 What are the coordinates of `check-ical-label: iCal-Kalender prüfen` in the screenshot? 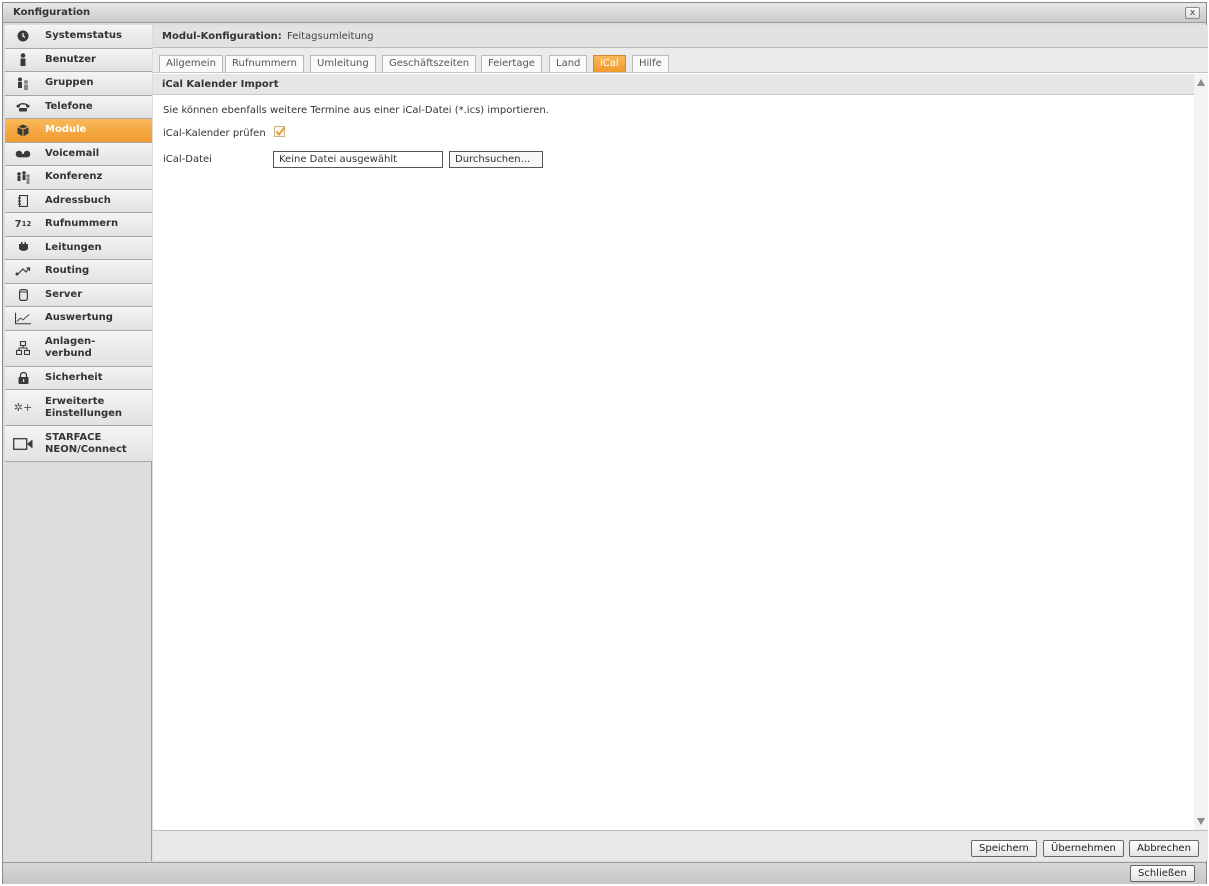 It's located at (214, 133).